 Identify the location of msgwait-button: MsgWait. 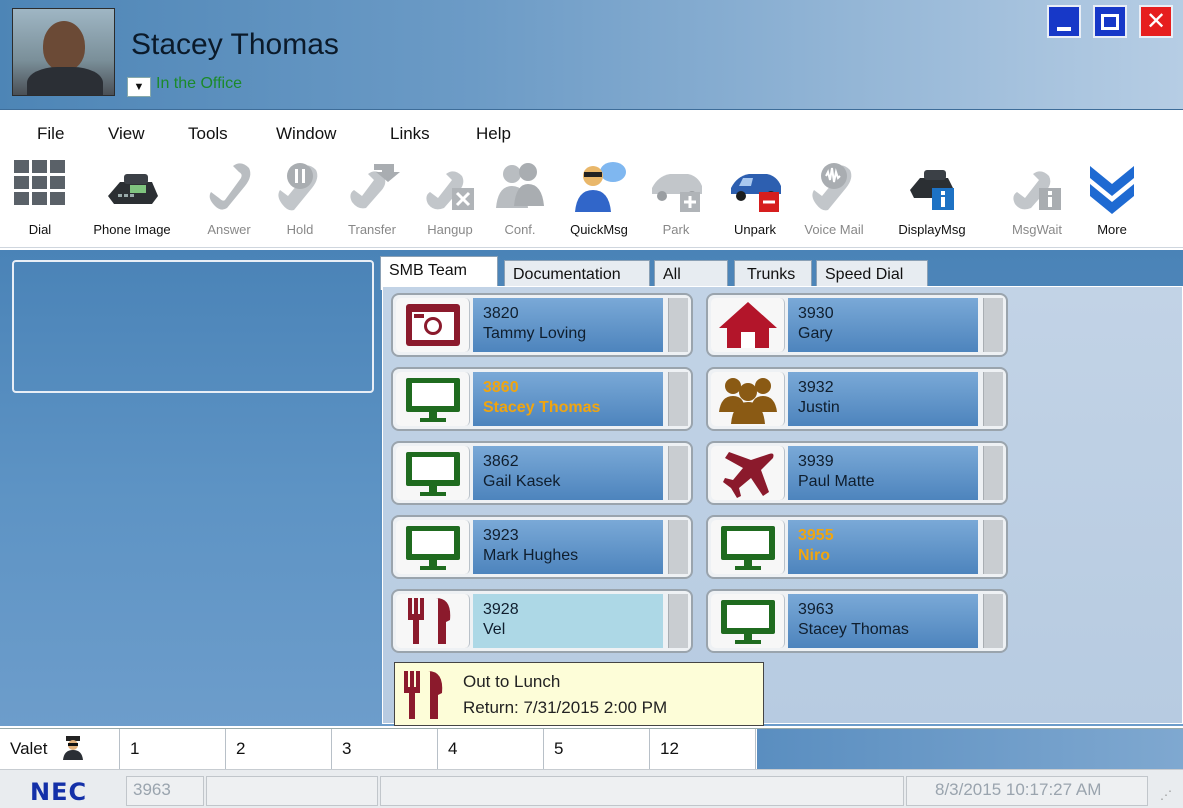
(1037, 201).